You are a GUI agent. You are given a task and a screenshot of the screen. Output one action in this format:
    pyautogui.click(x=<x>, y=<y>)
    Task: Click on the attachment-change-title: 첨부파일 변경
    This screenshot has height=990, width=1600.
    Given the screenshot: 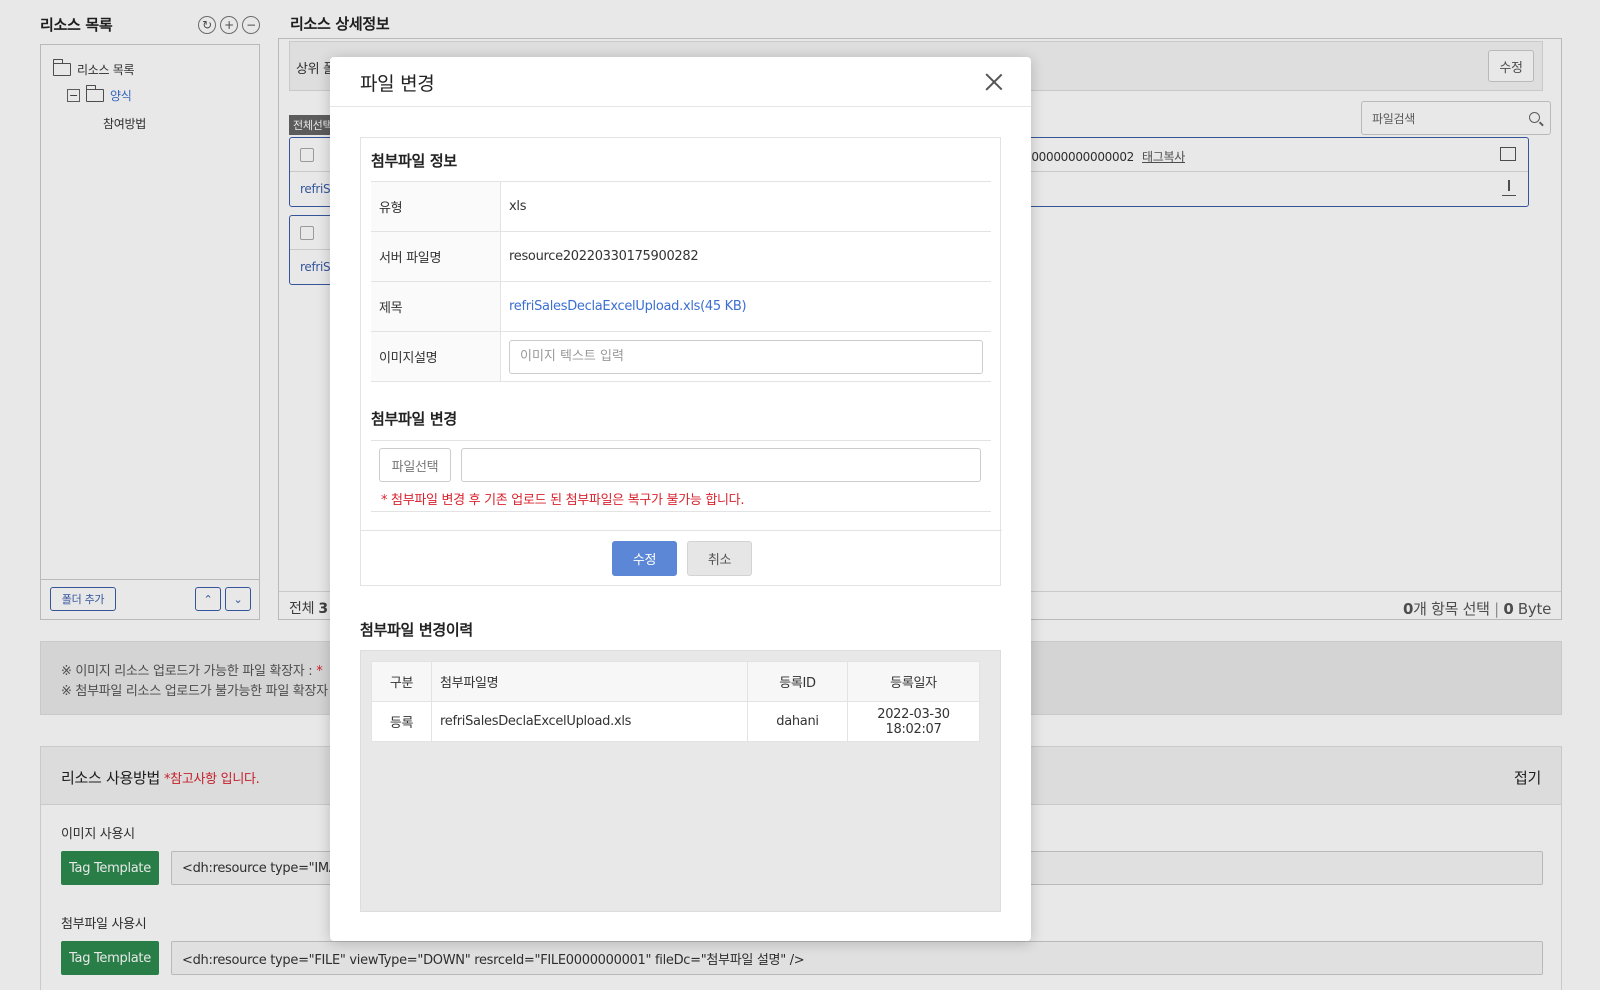 What is the action you would take?
    pyautogui.click(x=414, y=419)
    